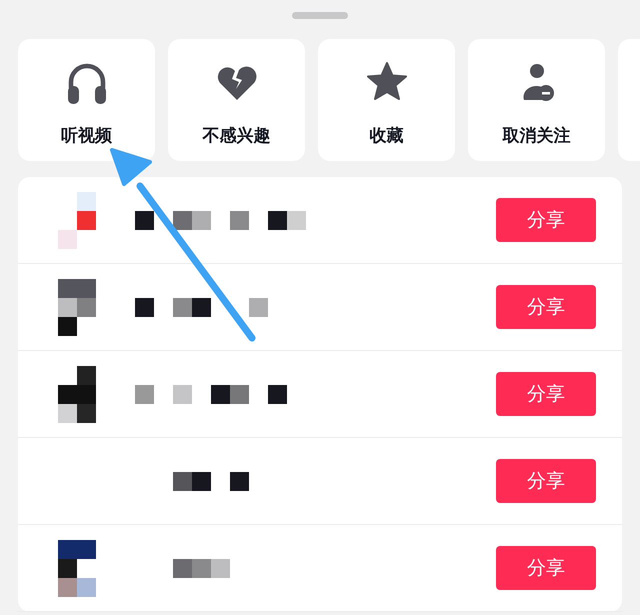 The width and height of the screenshot is (640, 615). I want to click on action-card: 收藏, so click(386, 100).